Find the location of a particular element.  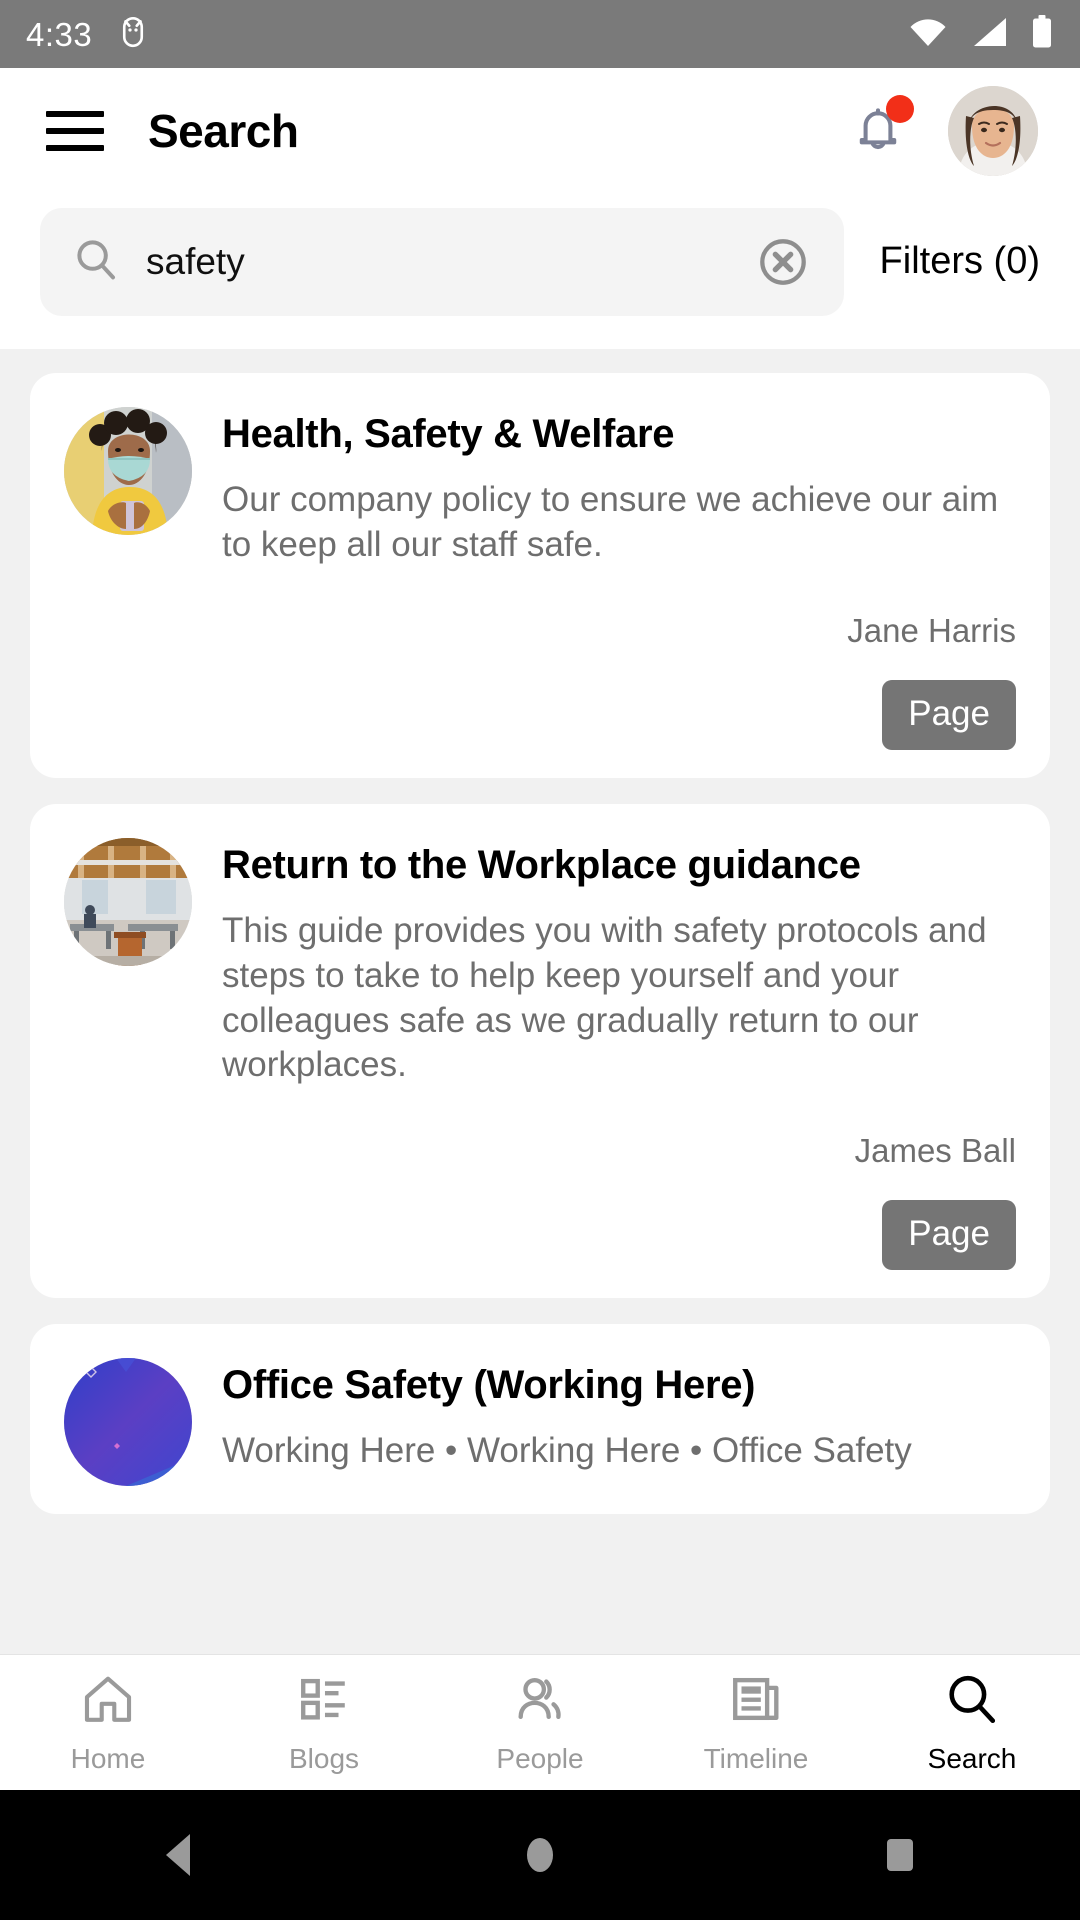

result-author: James Ball is located at coordinates (935, 1151).